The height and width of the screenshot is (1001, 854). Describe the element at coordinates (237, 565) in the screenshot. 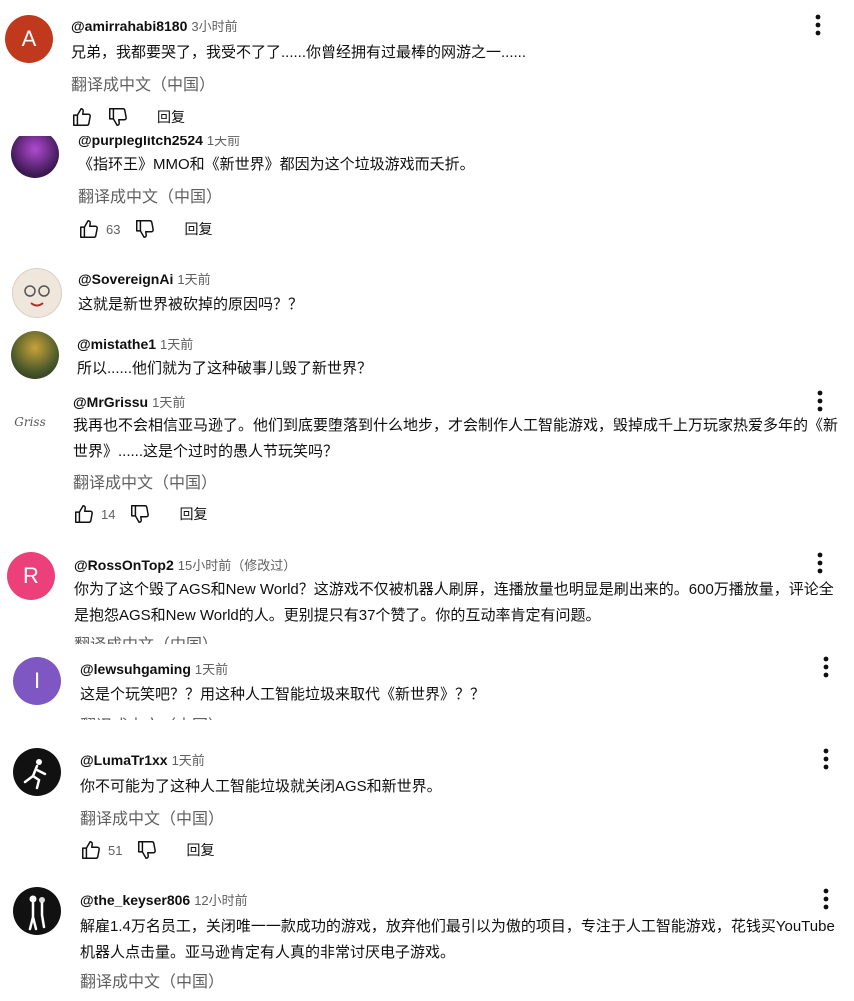

I see `comment-time: 15小时前（修改过）` at that location.